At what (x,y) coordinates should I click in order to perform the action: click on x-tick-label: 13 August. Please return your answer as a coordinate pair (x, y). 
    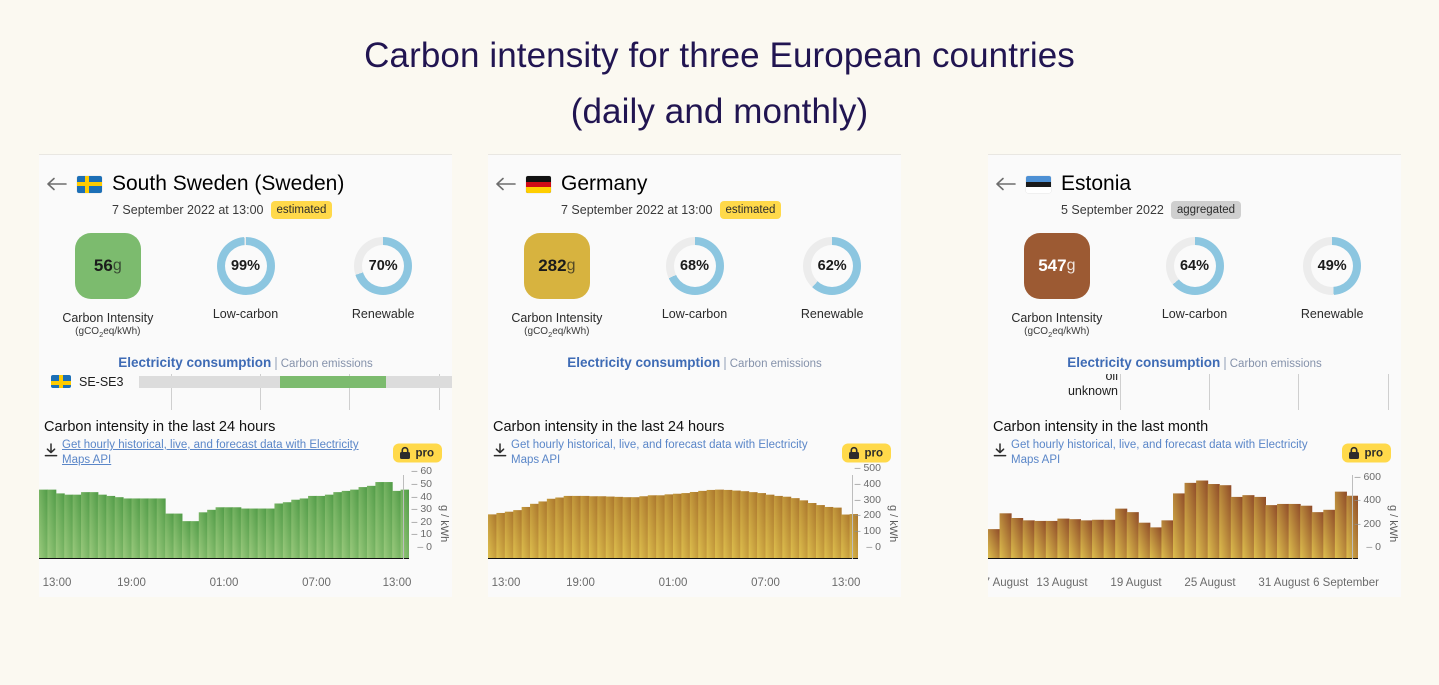
    Looking at the image, I should click on (1062, 583).